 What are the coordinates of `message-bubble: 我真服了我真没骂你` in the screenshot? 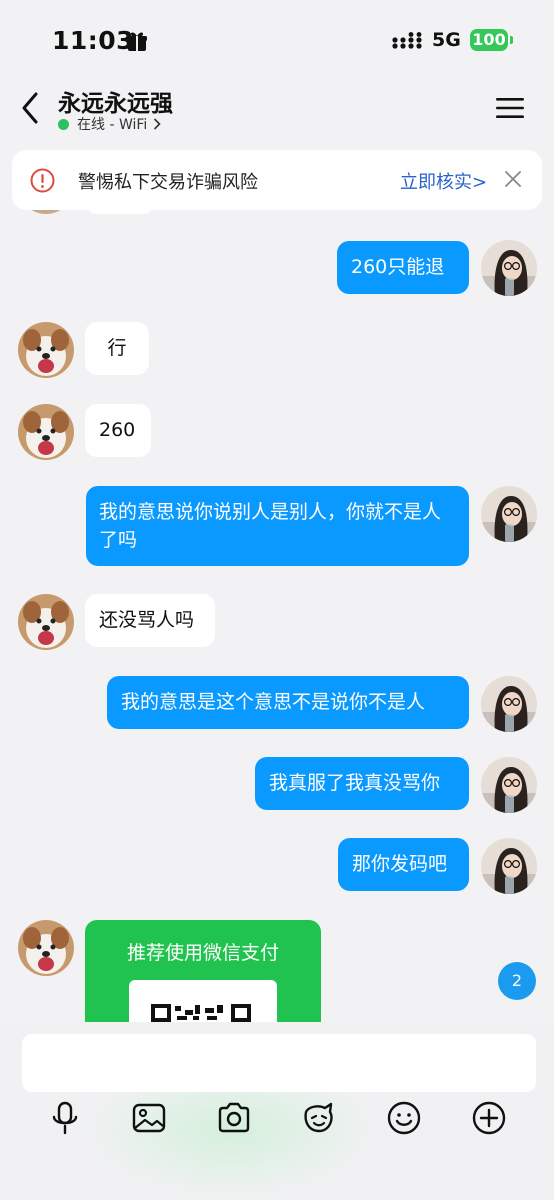 It's located at (362, 783).